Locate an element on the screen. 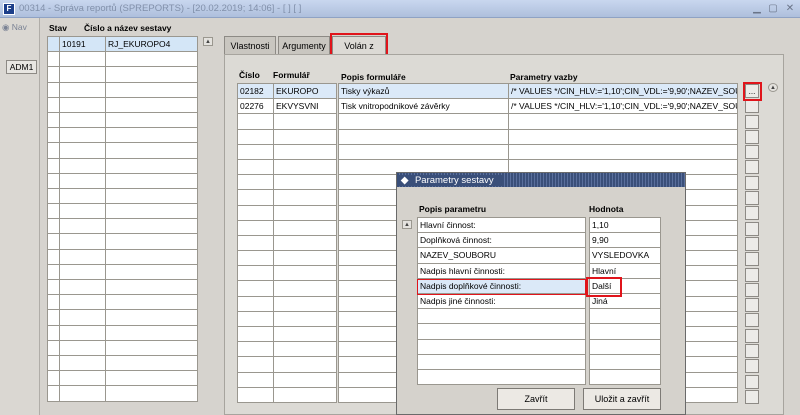 This screenshot has width=800, height=415. adm1-button: ADM1 is located at coordinates (21, 67).